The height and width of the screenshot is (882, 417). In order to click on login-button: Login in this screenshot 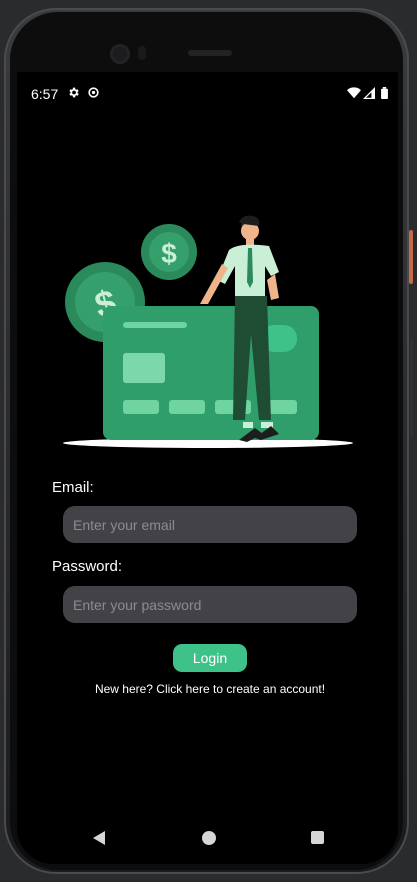, I will do `click(210, 658)`.